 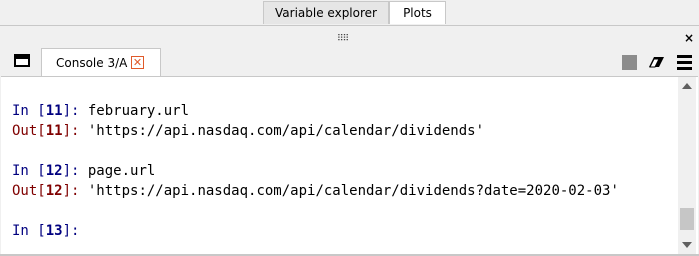 What do you see at coordinates (349, 61) in the screenshot?
I see `console-tab-strip: Console 3/A ✕` at bounding box center [349, 61].